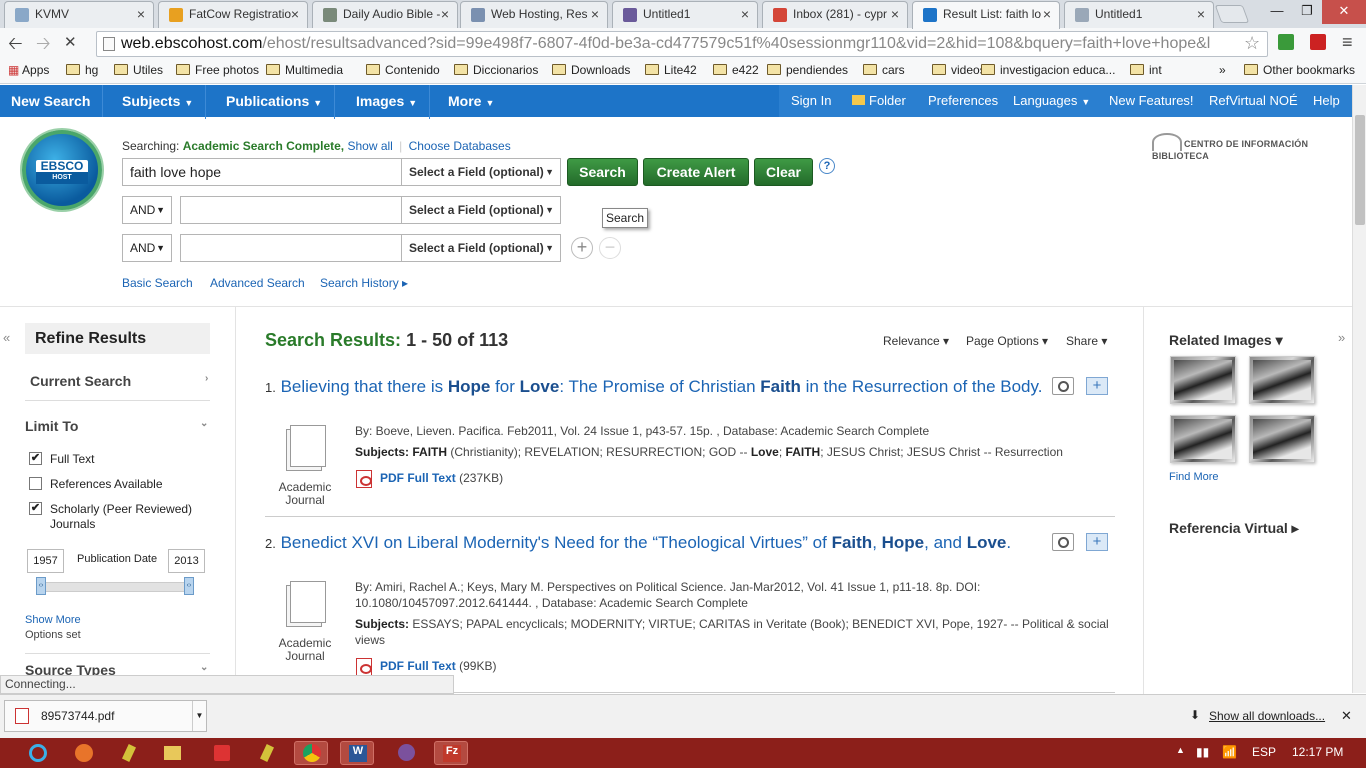 Image resolution: width=1366 pixels, height=768 pixels. I want to click on firefox-icon, so click(84, 753).